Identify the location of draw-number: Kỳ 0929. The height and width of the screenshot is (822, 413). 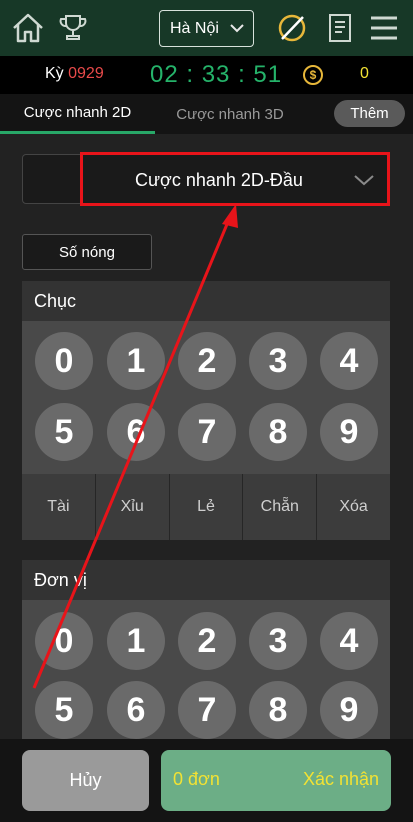
(74, 74).